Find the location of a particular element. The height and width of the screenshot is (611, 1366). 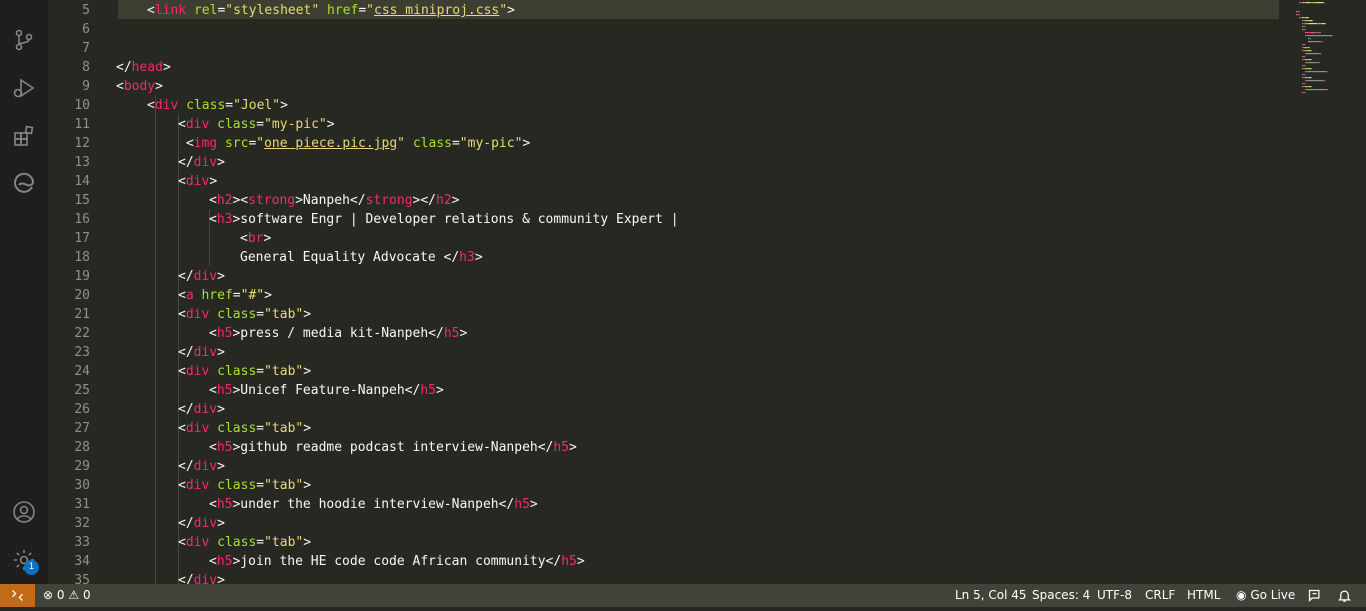

line-number: 7 is located at coordinates (86, 48).